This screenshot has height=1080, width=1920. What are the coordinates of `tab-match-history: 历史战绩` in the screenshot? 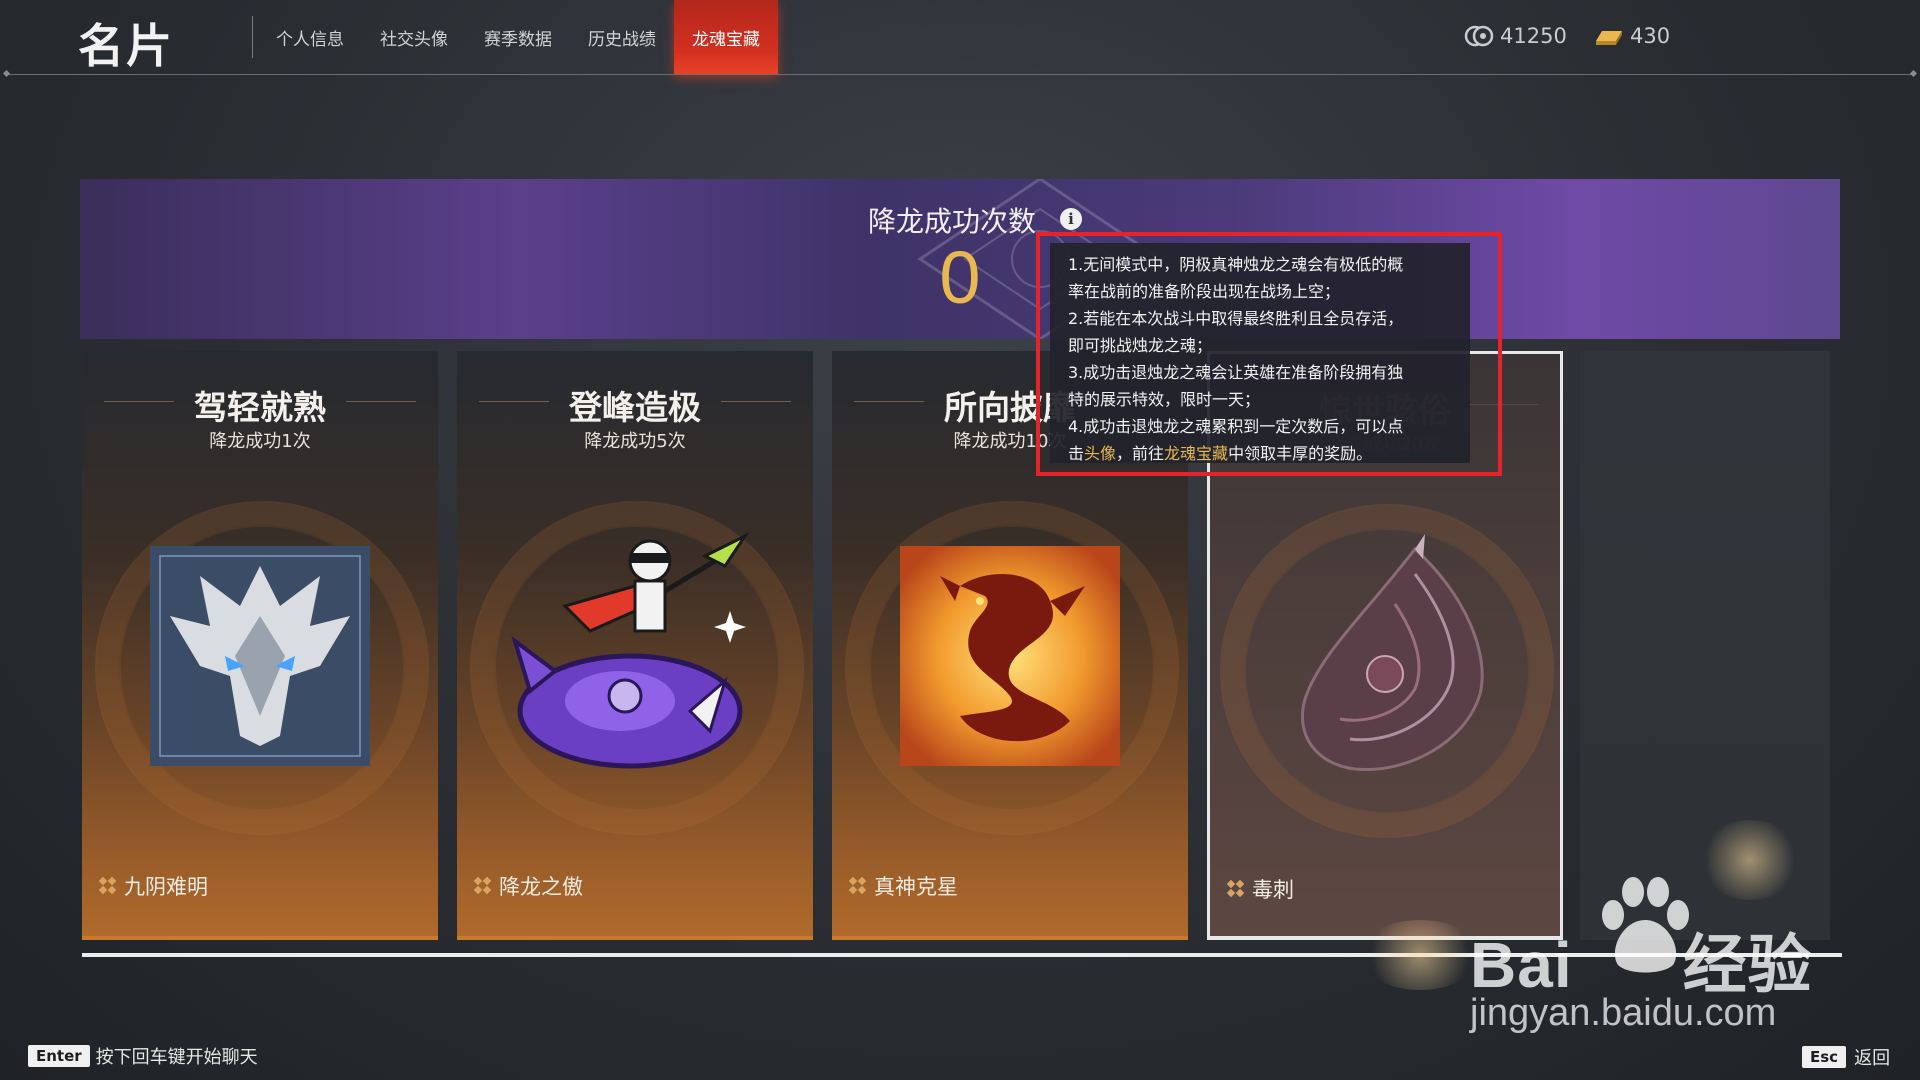 It's located at (622, 37).